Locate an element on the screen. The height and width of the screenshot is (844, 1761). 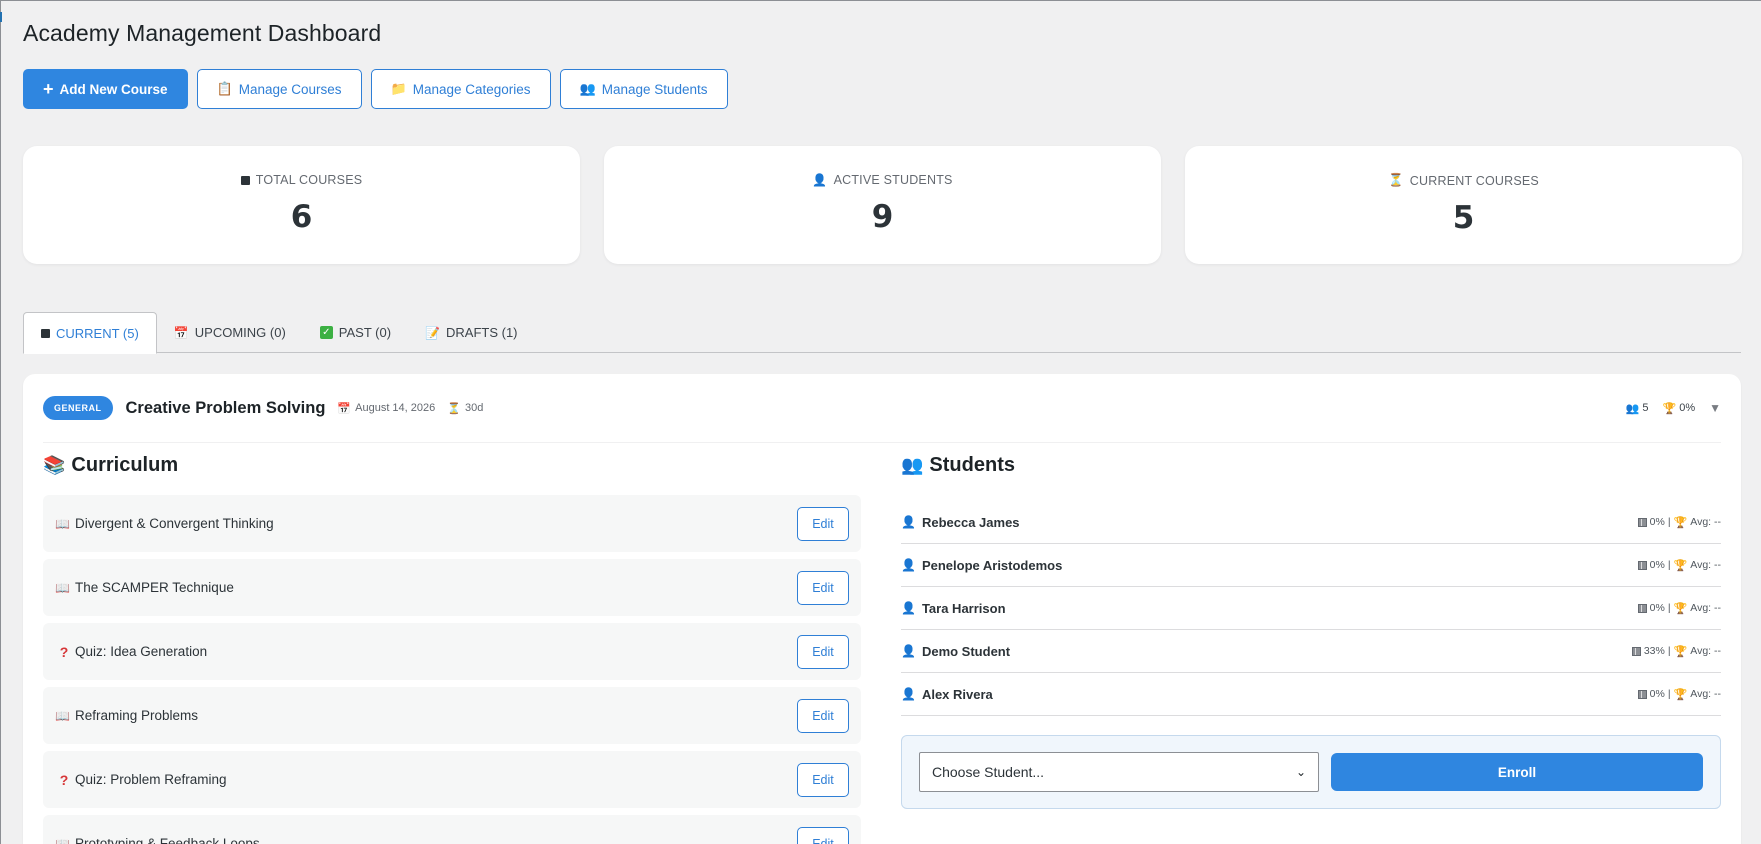
stat-value: 9 is located at coordinates (882, 217).